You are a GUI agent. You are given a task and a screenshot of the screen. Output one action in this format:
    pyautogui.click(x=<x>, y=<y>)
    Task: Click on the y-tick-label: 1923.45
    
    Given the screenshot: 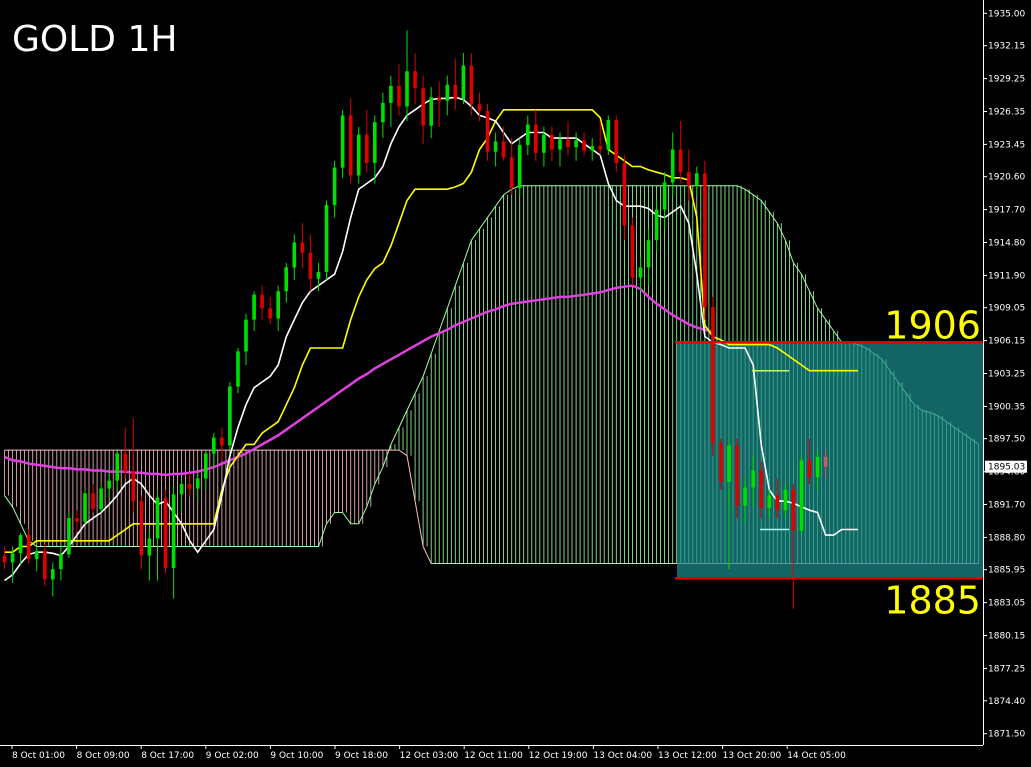 What is the action you would take?
    pyautogui.click(x=1006, y=145)
    